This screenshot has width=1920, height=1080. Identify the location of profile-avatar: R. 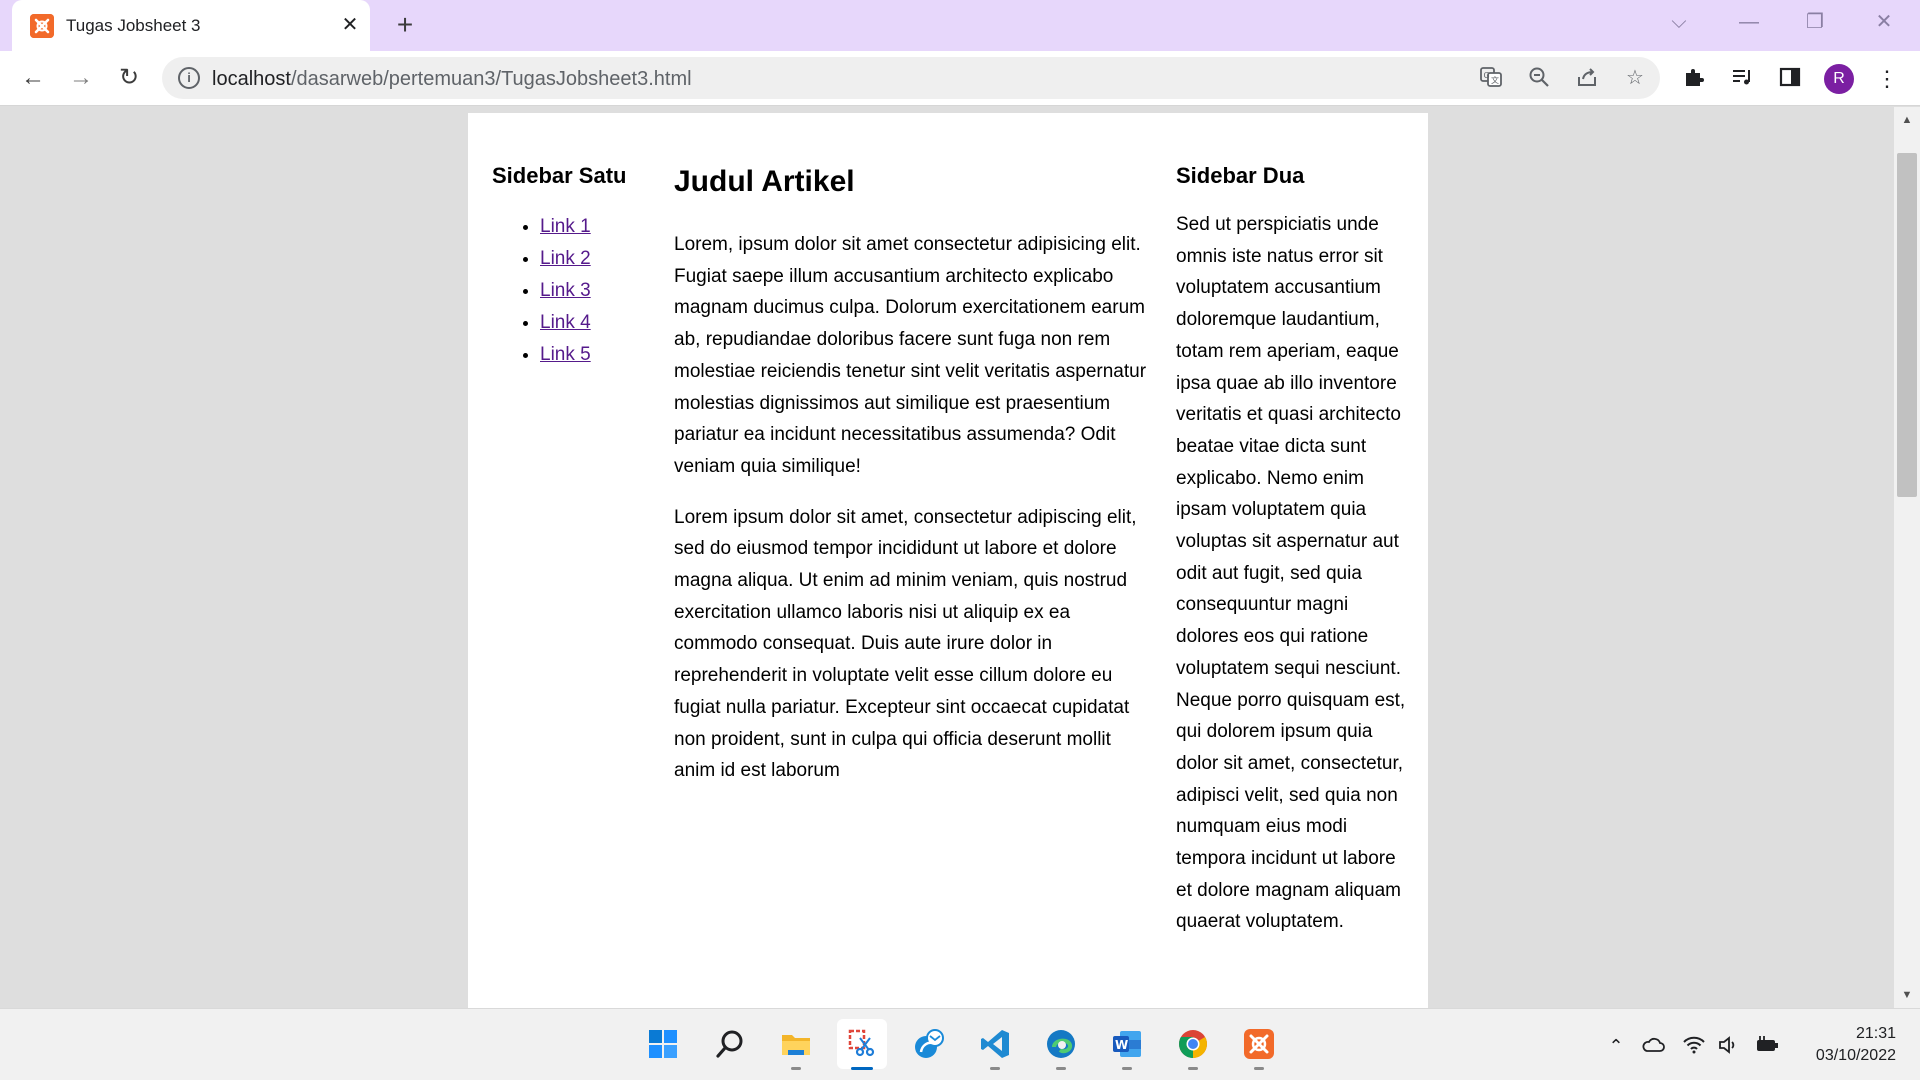
(1839, 79).